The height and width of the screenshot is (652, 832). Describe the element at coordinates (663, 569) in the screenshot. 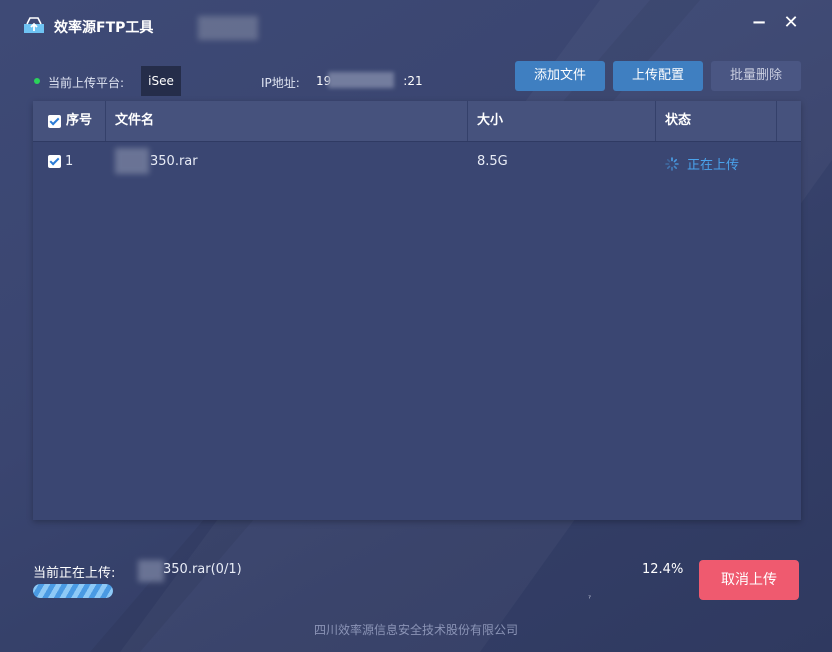

I see `upload-percent: 12.4%` at that location.